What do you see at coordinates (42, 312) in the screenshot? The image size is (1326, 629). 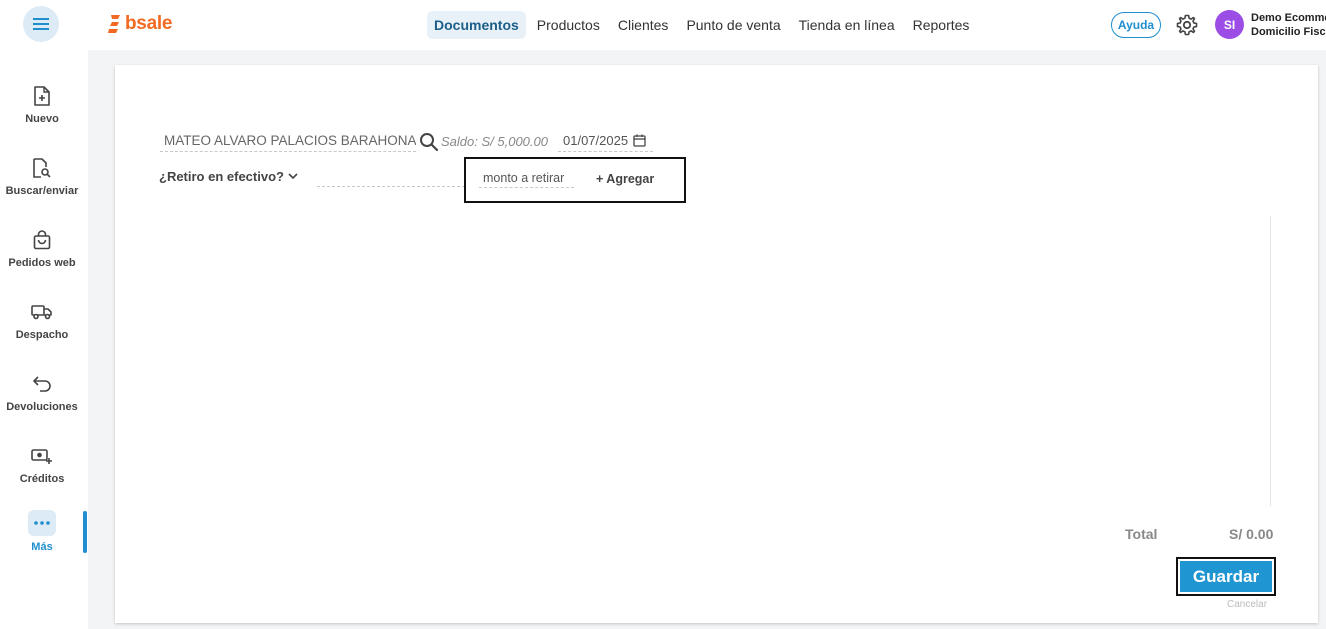 I see `truck-icon` at bounding box center [42, 312].